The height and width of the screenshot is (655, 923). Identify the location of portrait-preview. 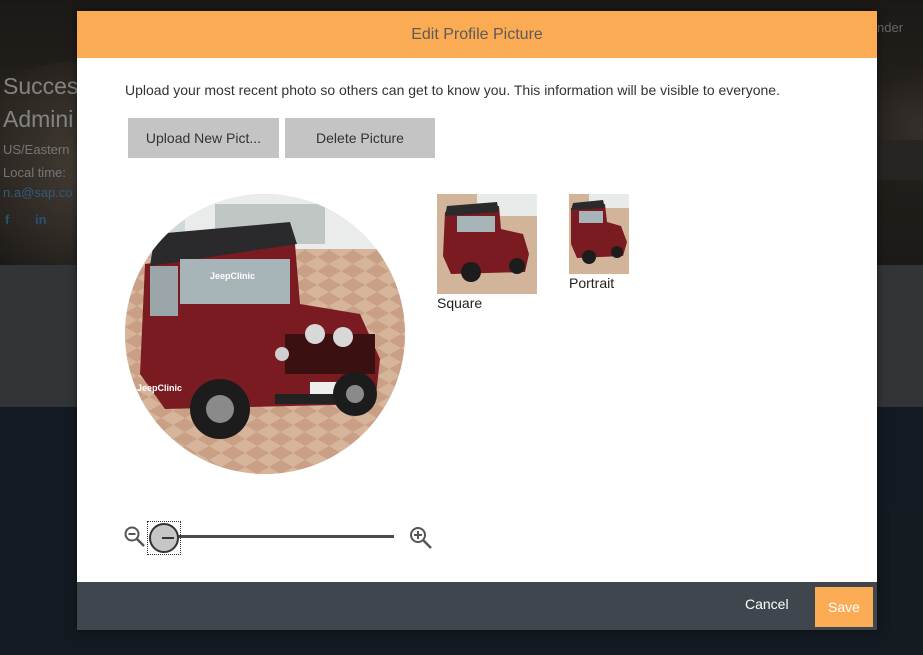
(599, 234).